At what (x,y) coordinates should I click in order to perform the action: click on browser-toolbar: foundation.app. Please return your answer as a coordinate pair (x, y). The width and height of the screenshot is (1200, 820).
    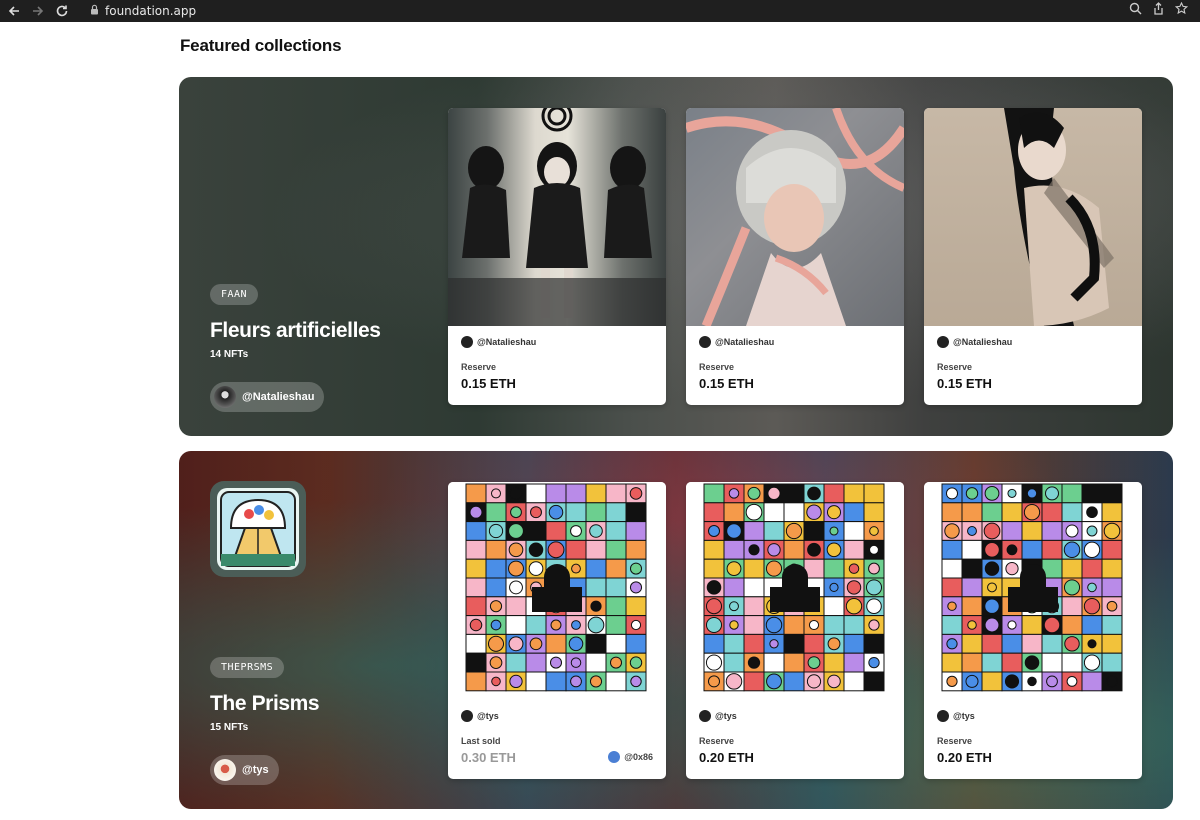
    Looking at the image, I should click on (600, 11).